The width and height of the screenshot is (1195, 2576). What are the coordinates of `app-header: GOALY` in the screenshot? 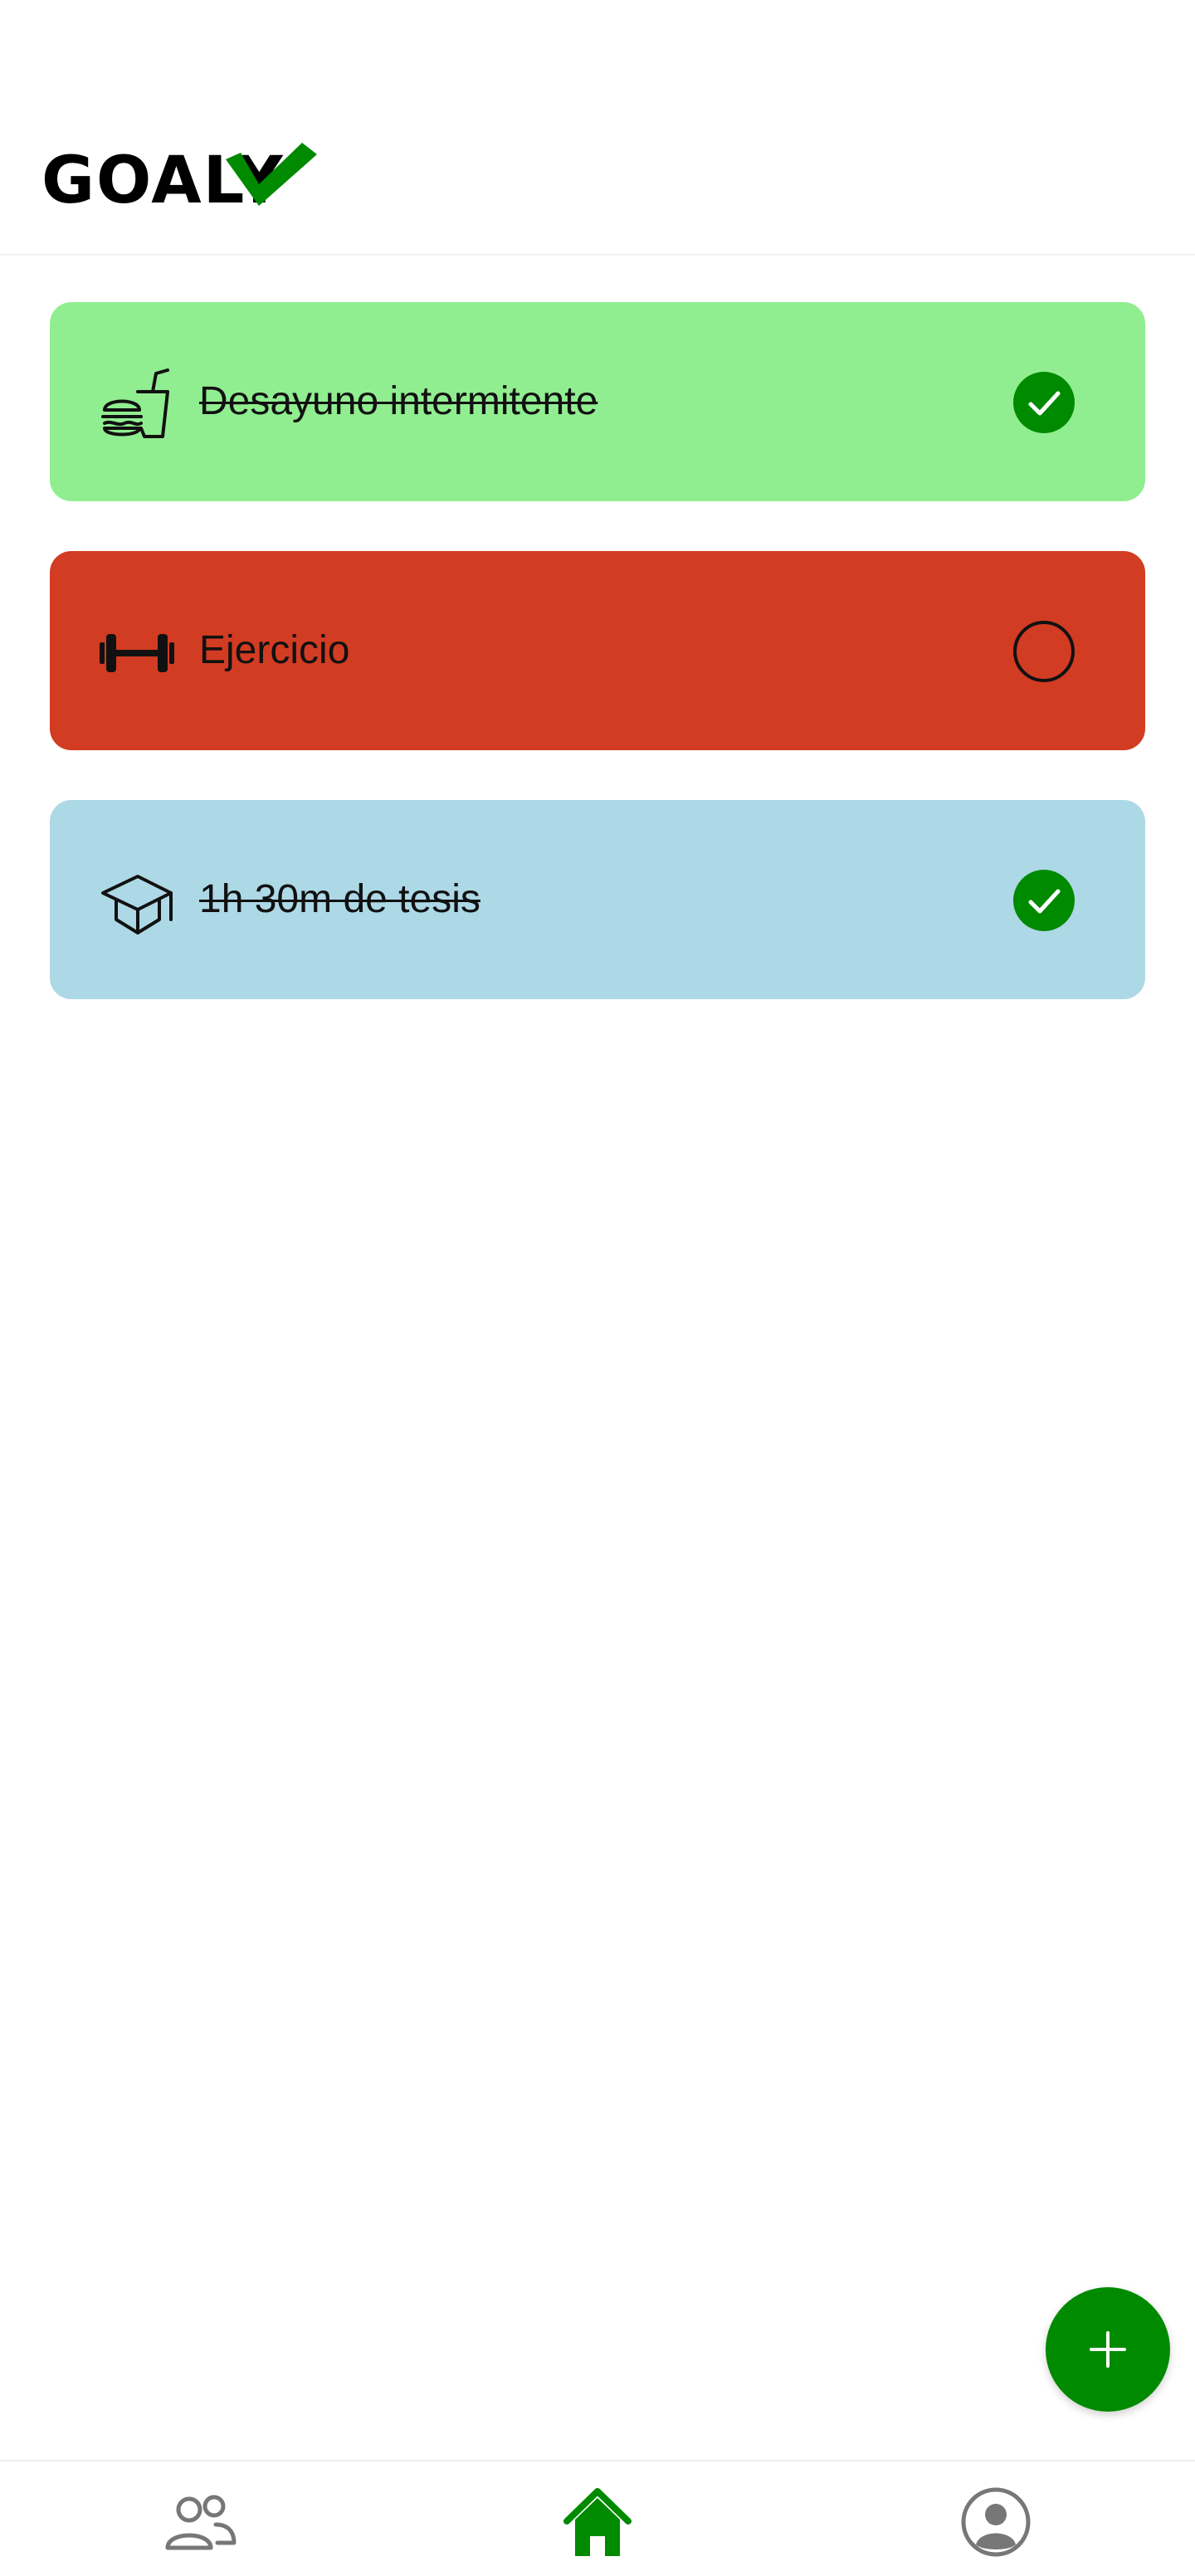 It's located at (597, 128).